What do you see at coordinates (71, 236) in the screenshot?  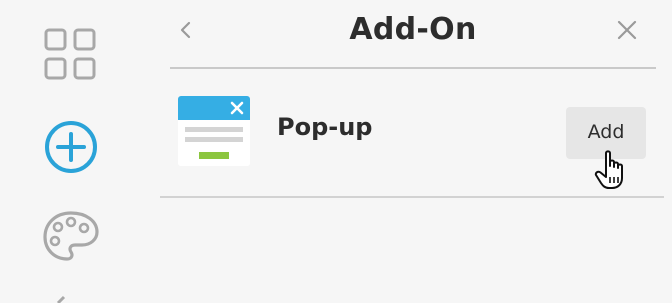 I see `palette-icon` at bounding box center [71, 236].